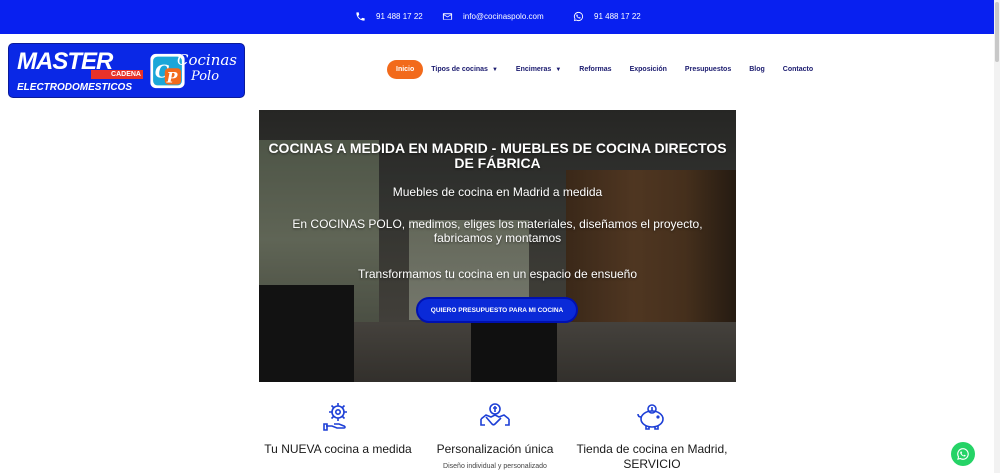  I want to click on feature-custom-kitchen: Tu NUEVA cocina a medida, so click(338, 428).